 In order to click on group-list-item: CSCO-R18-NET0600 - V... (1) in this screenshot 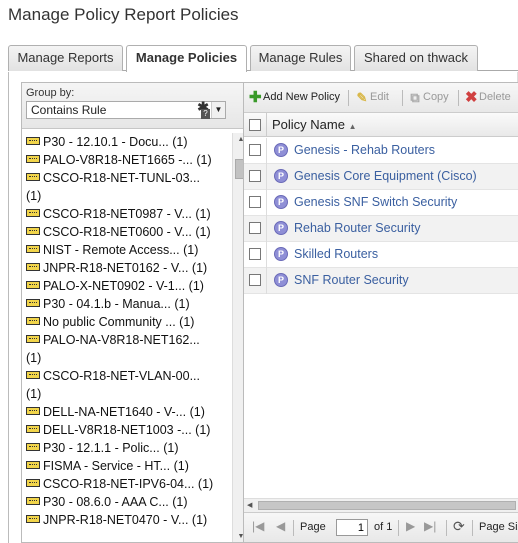, I will do `click(127, 232)`.